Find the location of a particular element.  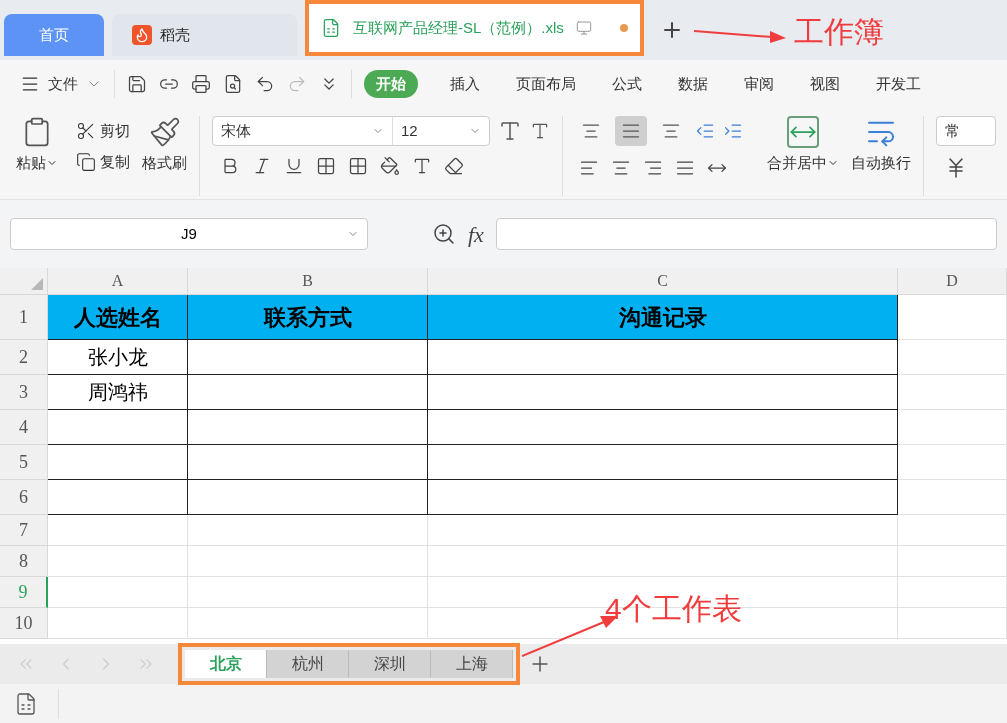

column-header: C is located at coordinates (663, 281).